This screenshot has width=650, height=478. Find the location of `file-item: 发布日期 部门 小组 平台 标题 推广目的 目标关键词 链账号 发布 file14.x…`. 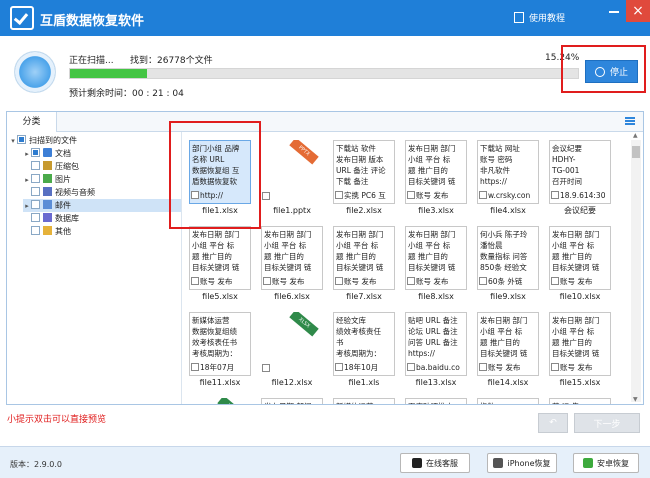

file-item: 发布日期 部门 小组 平台 标题 推广目的 目标关键词 链账号 发布 file14.x… is located at coordinates (508, 350).